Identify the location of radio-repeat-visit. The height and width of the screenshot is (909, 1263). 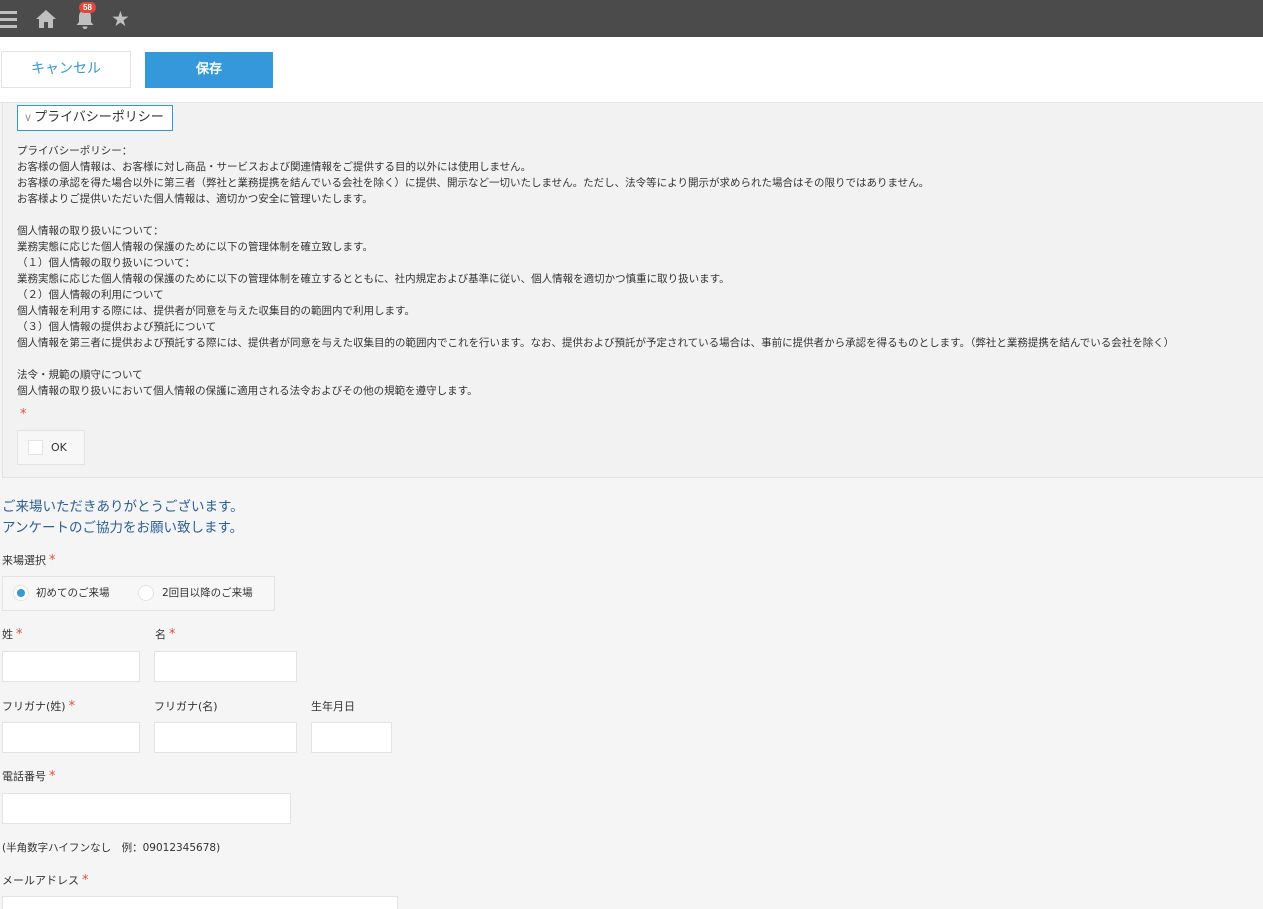
(146, 593).